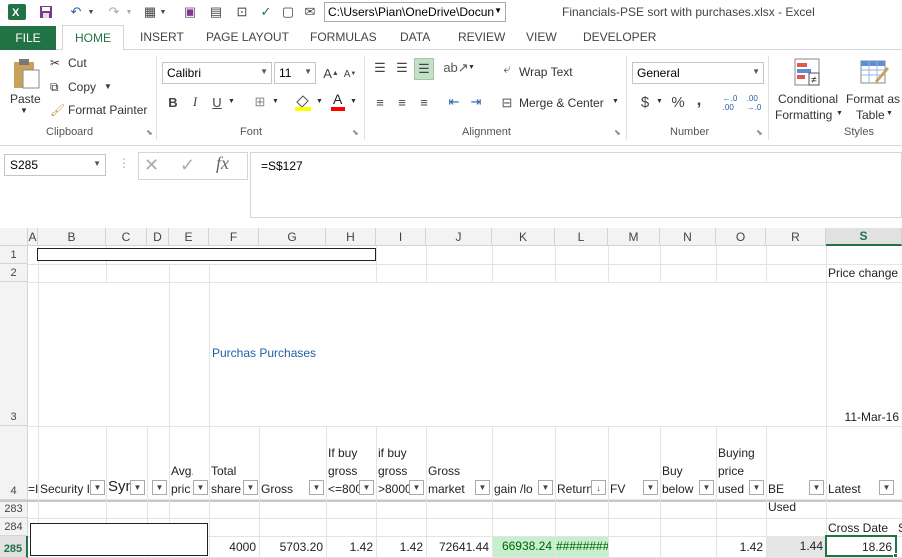 The width and height of the screenshot is (902, 558). Describe the element at coordinates (14, 510) in the screenshot. I see `row-header-283: 283` at that location.